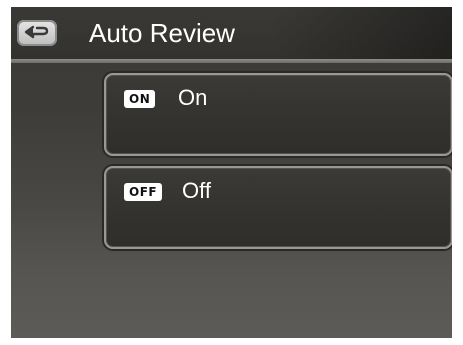 The image size is (463, 345). What do you see at coordinates (231, 61) in the screenshot?
I see `title-divider` at bounding box center [231, 61].